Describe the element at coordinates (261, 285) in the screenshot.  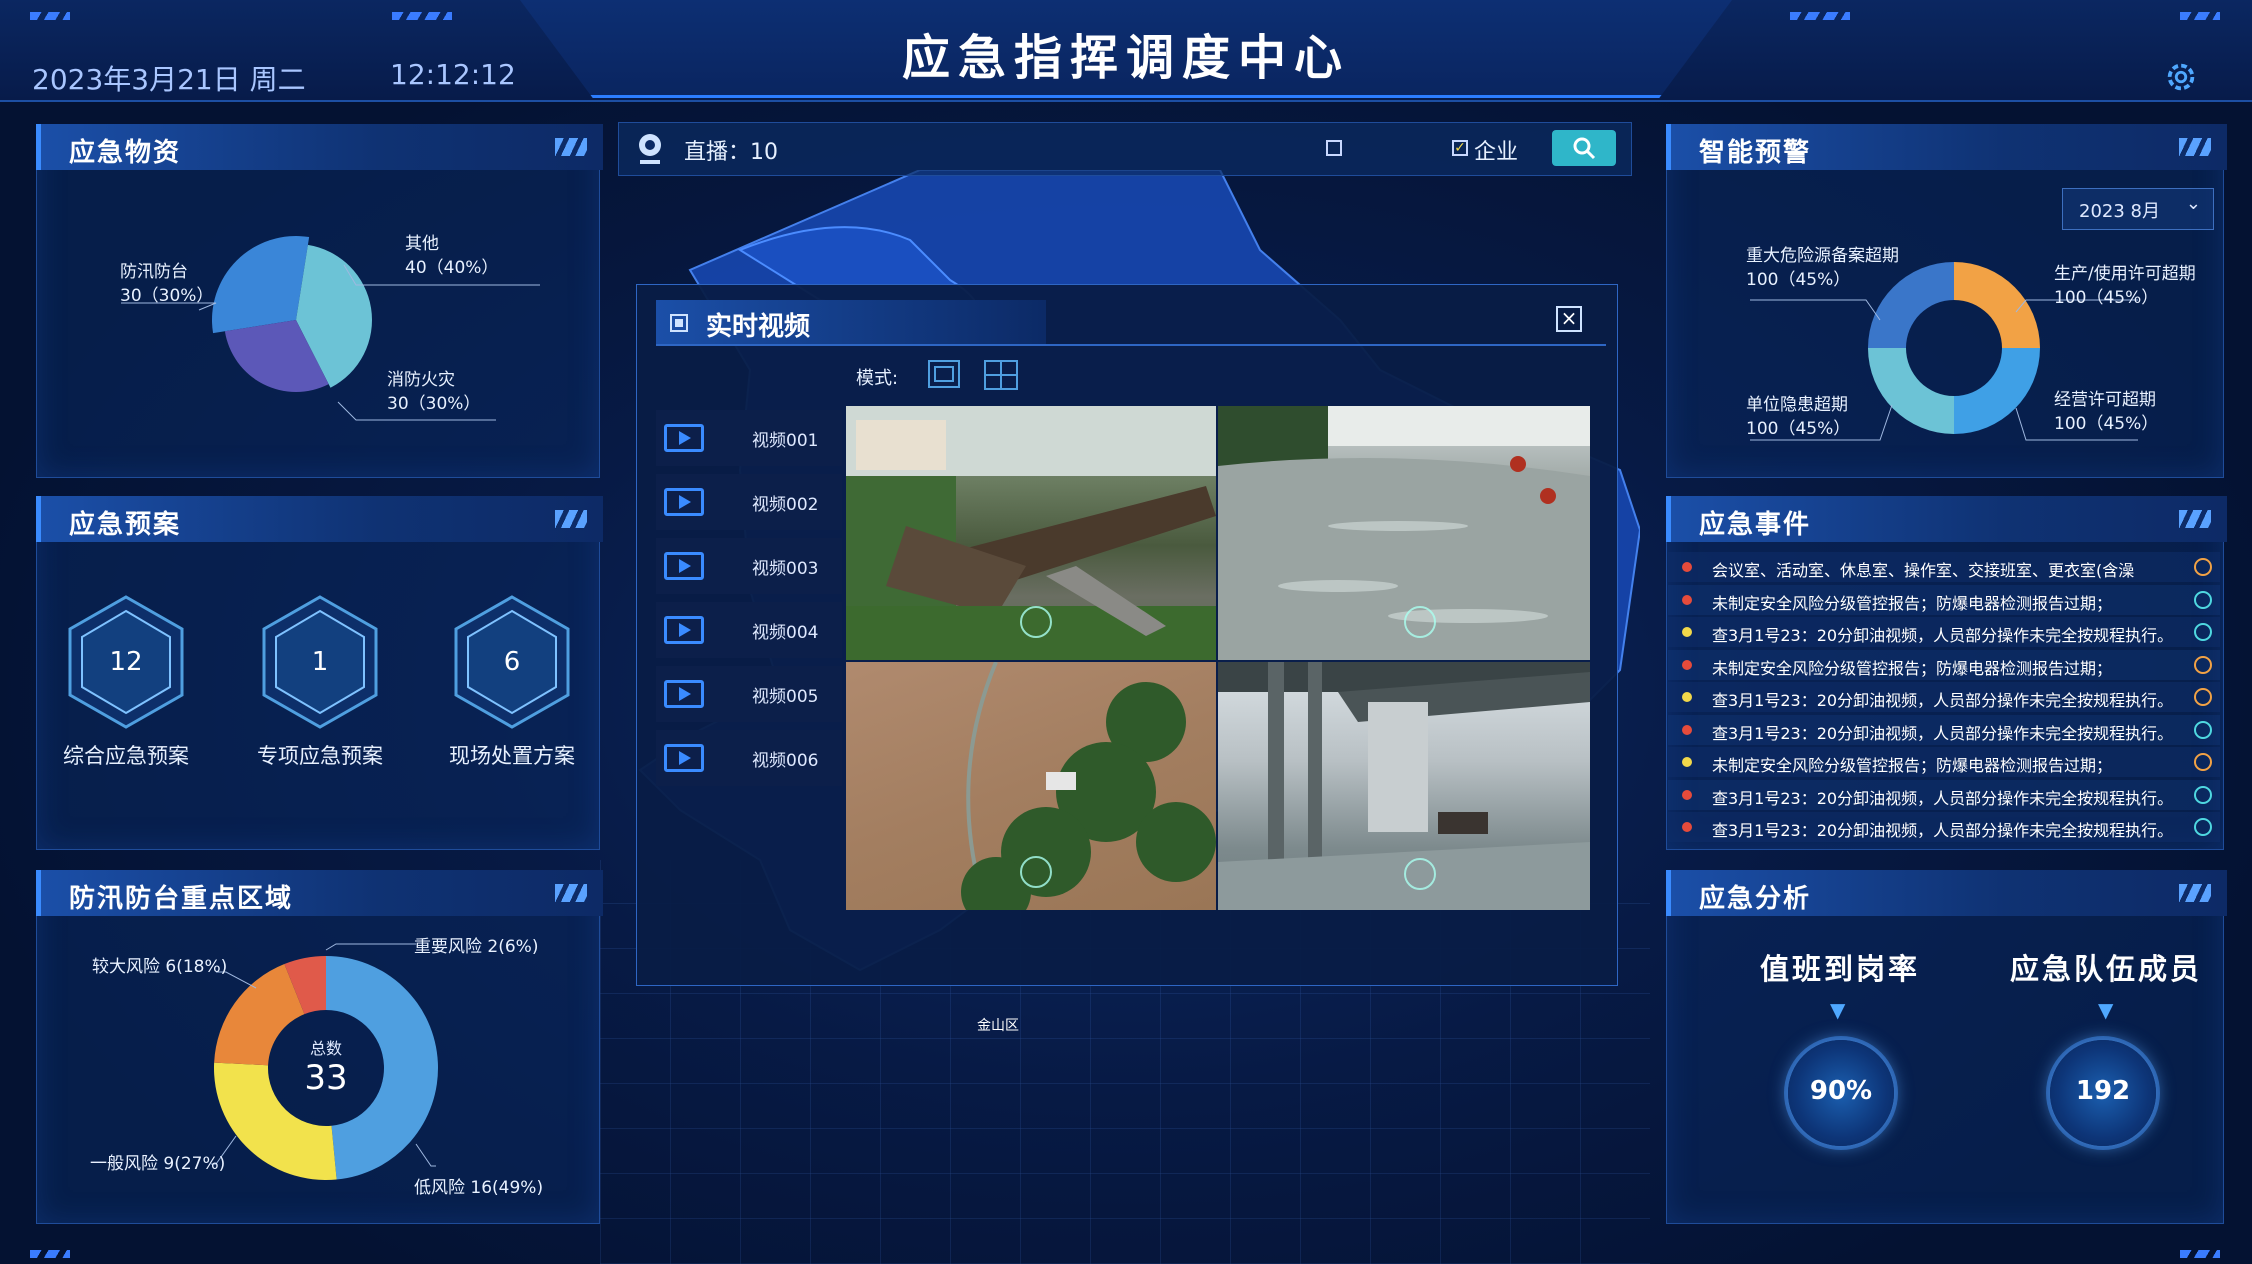
I see `supplies-pie-slice` at that location.